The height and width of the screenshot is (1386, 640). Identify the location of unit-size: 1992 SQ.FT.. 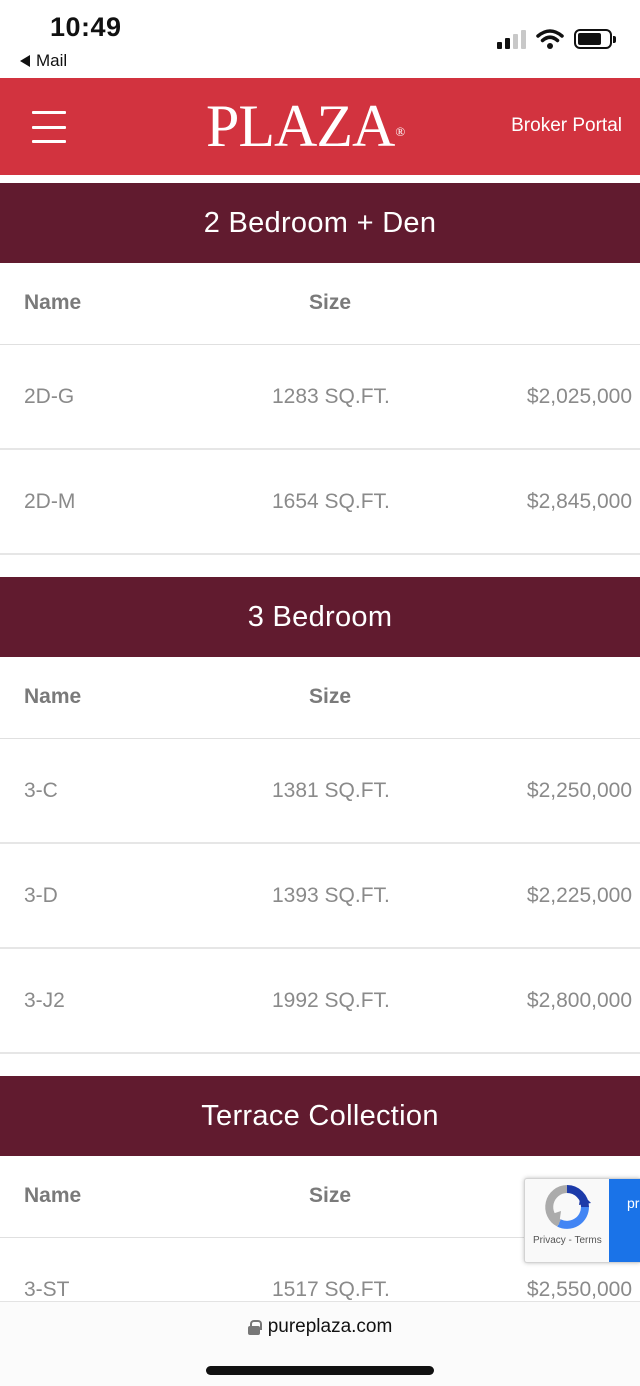
(331, 1000).